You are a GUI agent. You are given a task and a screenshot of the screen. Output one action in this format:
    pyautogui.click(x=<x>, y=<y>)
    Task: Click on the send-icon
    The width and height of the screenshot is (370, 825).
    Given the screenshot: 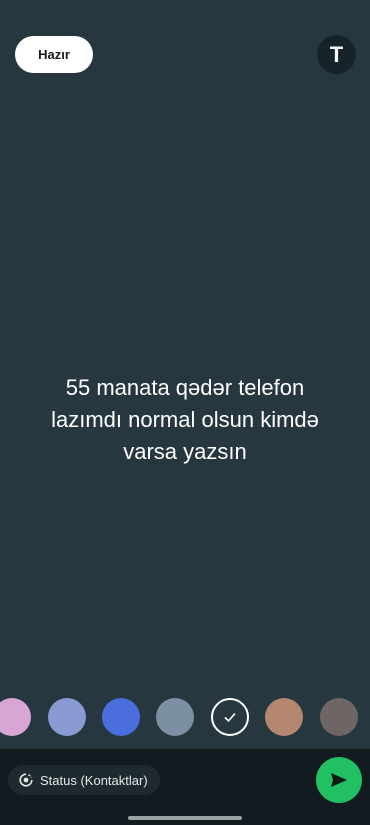 What is the action you would take?
    pyautogui.click(x=339, y=780)
    